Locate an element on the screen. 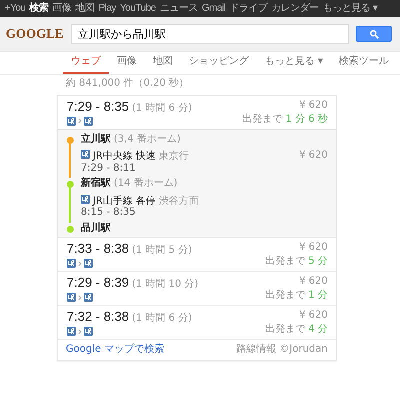 The height and width of the screenshot is (413, 400). station-name: 品川駅 is located at coordinates (96, 228).